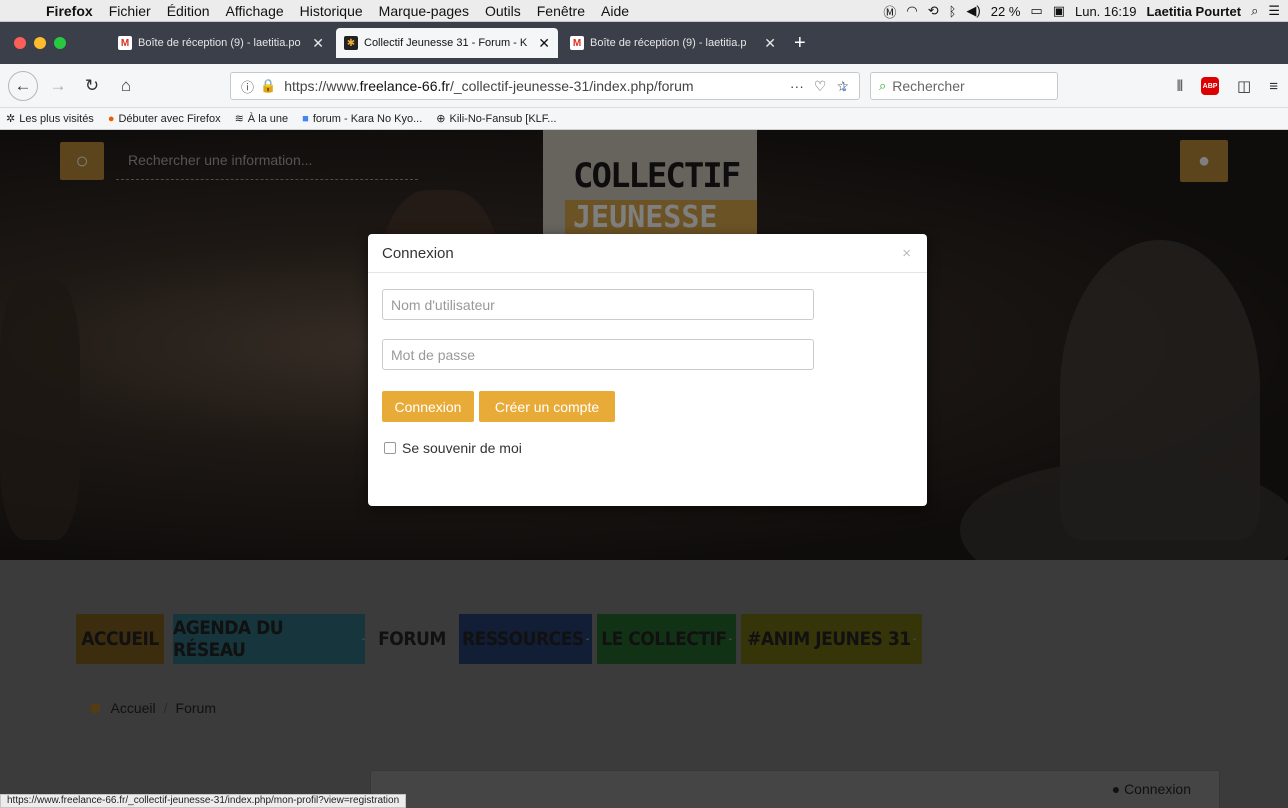  Describe the element at coordinates (844, 87) in the screenshot. I see `download-icon: ↓` at that location.